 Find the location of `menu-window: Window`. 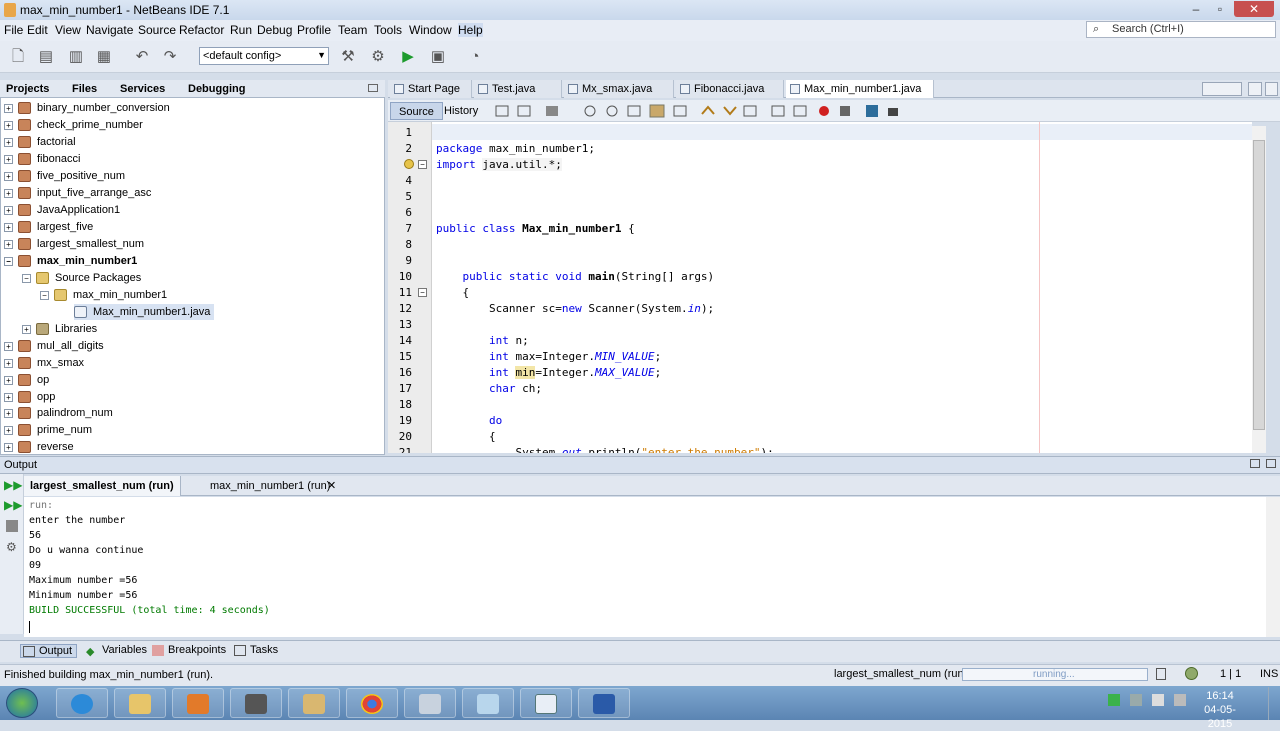

menu-window: Window is located at coordinates (430, 30).